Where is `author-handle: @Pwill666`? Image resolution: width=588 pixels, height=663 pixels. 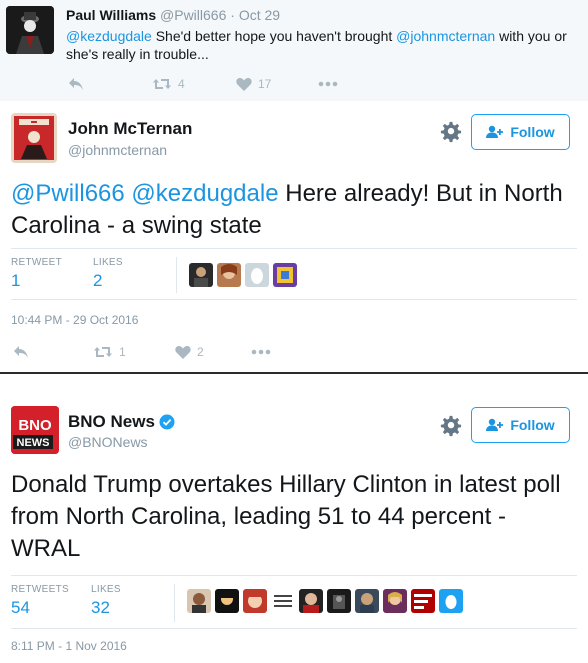 author-handle: @Pwill666 is located at coordinates (193, 15).